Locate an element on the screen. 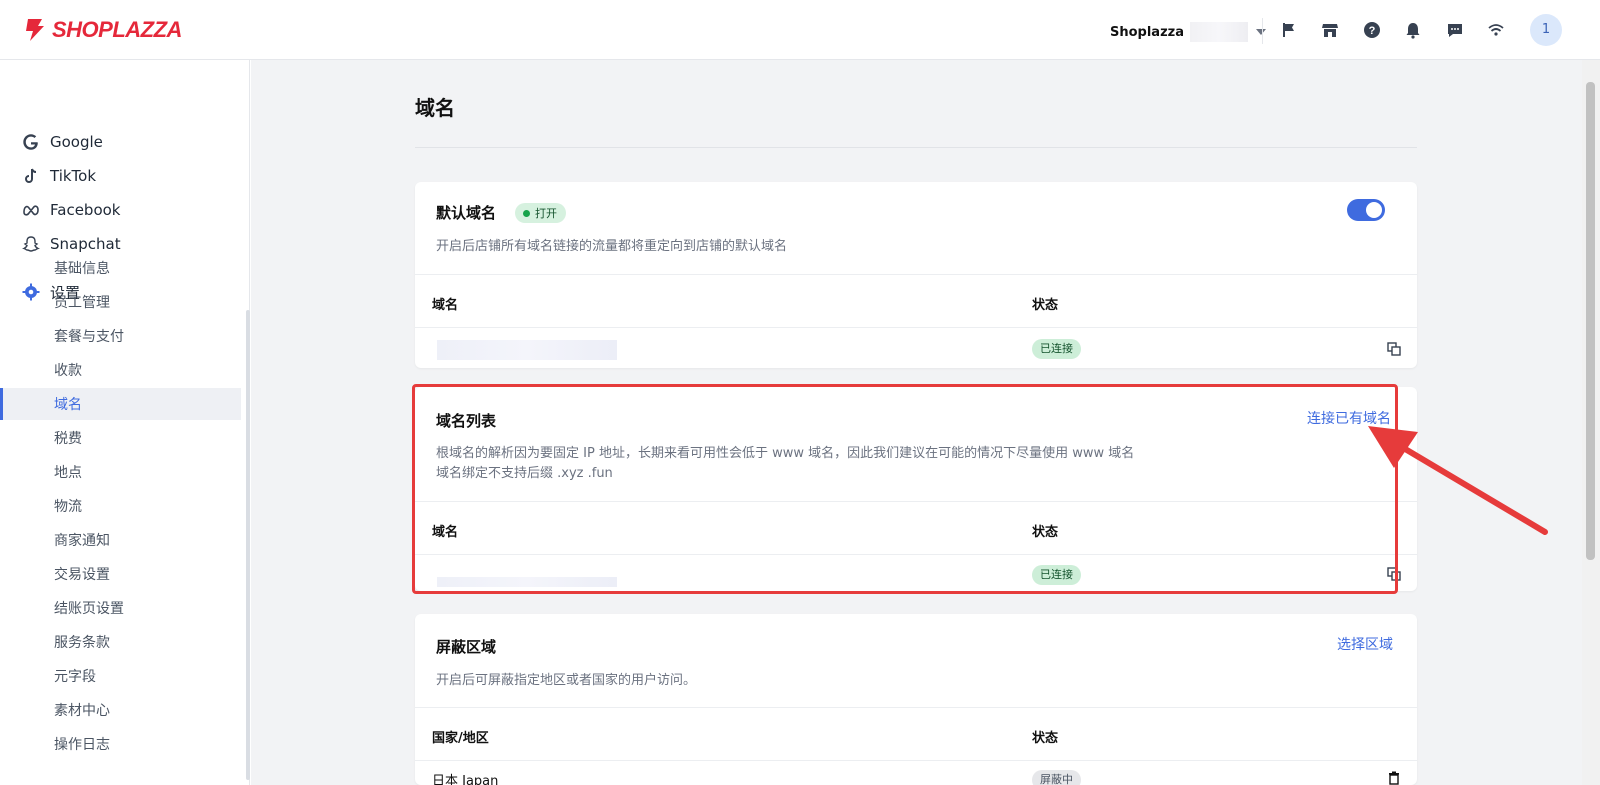  sidebar-item-facebook: Facebook is located at coordinates (71, 210).